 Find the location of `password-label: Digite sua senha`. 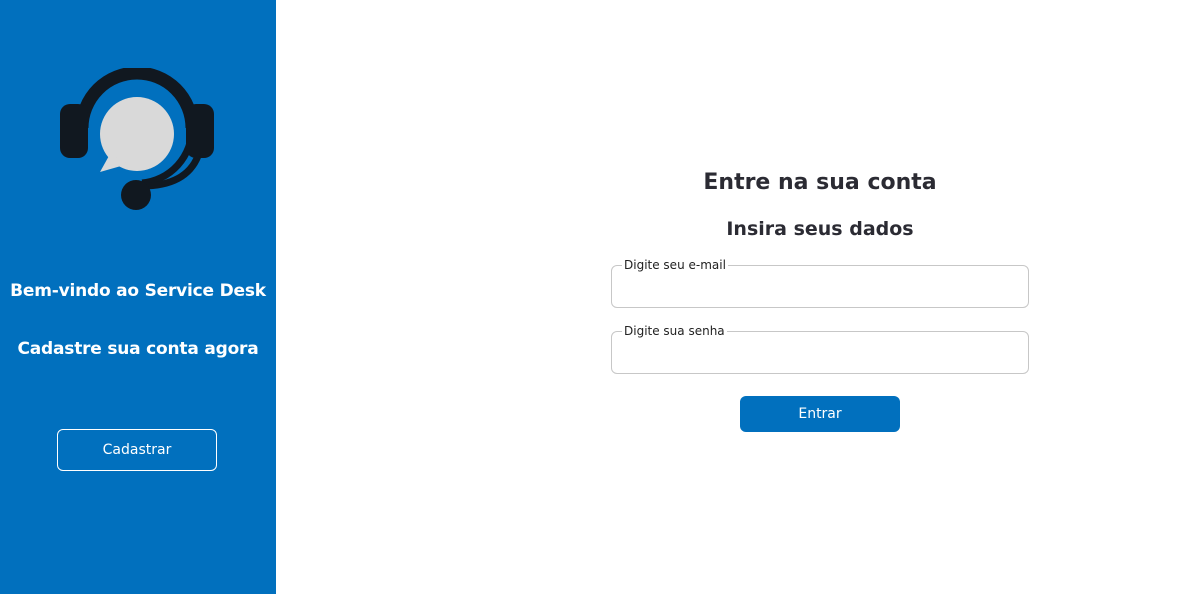

password-label: Digite sua senha is located at coordinates (674, 331).